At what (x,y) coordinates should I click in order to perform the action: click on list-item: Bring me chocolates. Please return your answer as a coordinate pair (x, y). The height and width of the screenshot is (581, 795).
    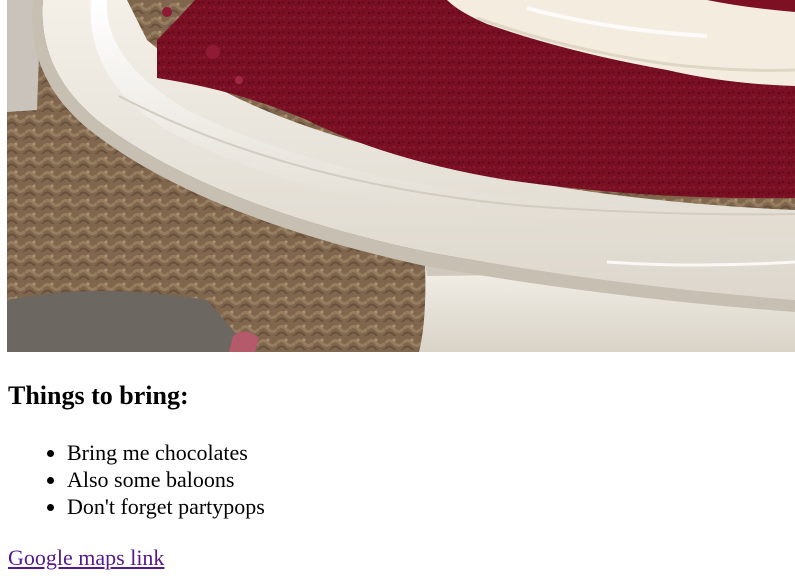
    Looking at the image, I should click on (166, 452).